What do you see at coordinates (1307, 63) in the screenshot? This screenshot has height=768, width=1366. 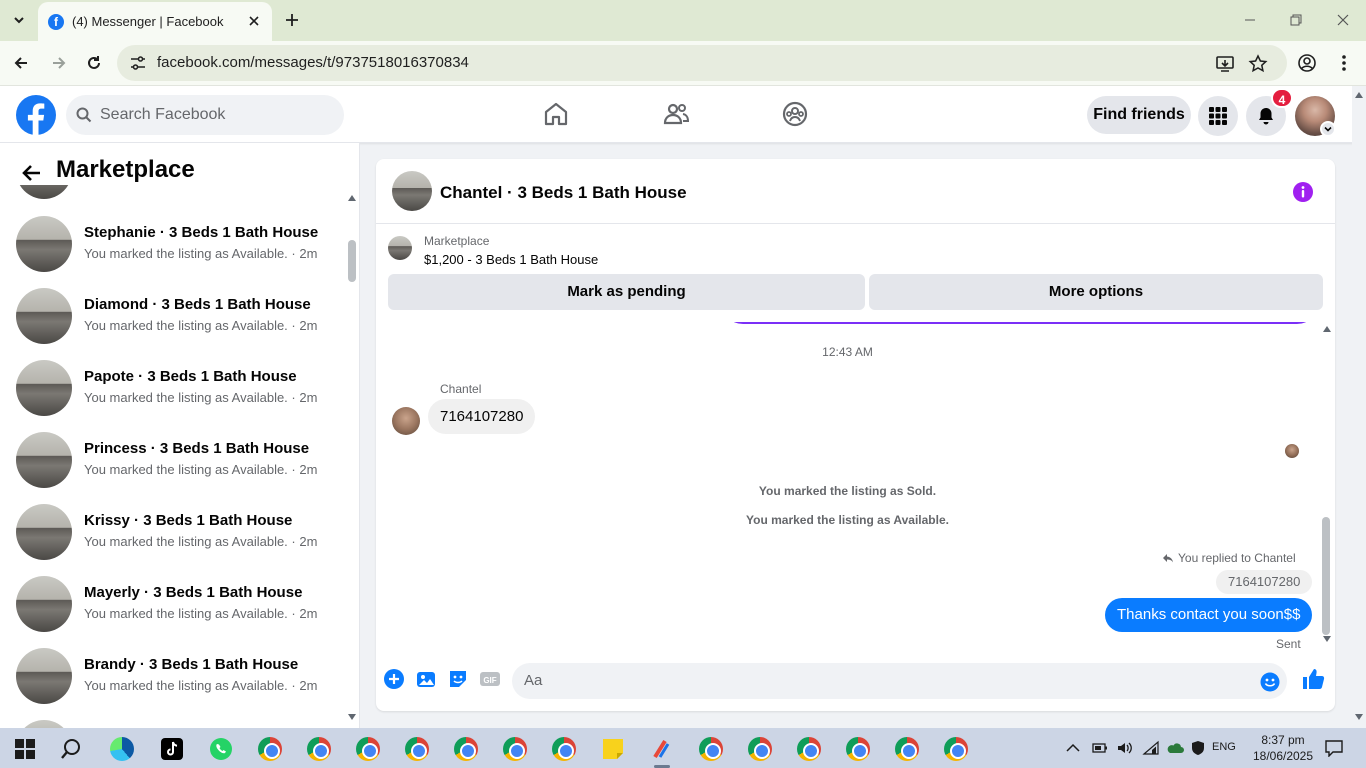 I see `profile-button` at bounding box center [1307, 63].